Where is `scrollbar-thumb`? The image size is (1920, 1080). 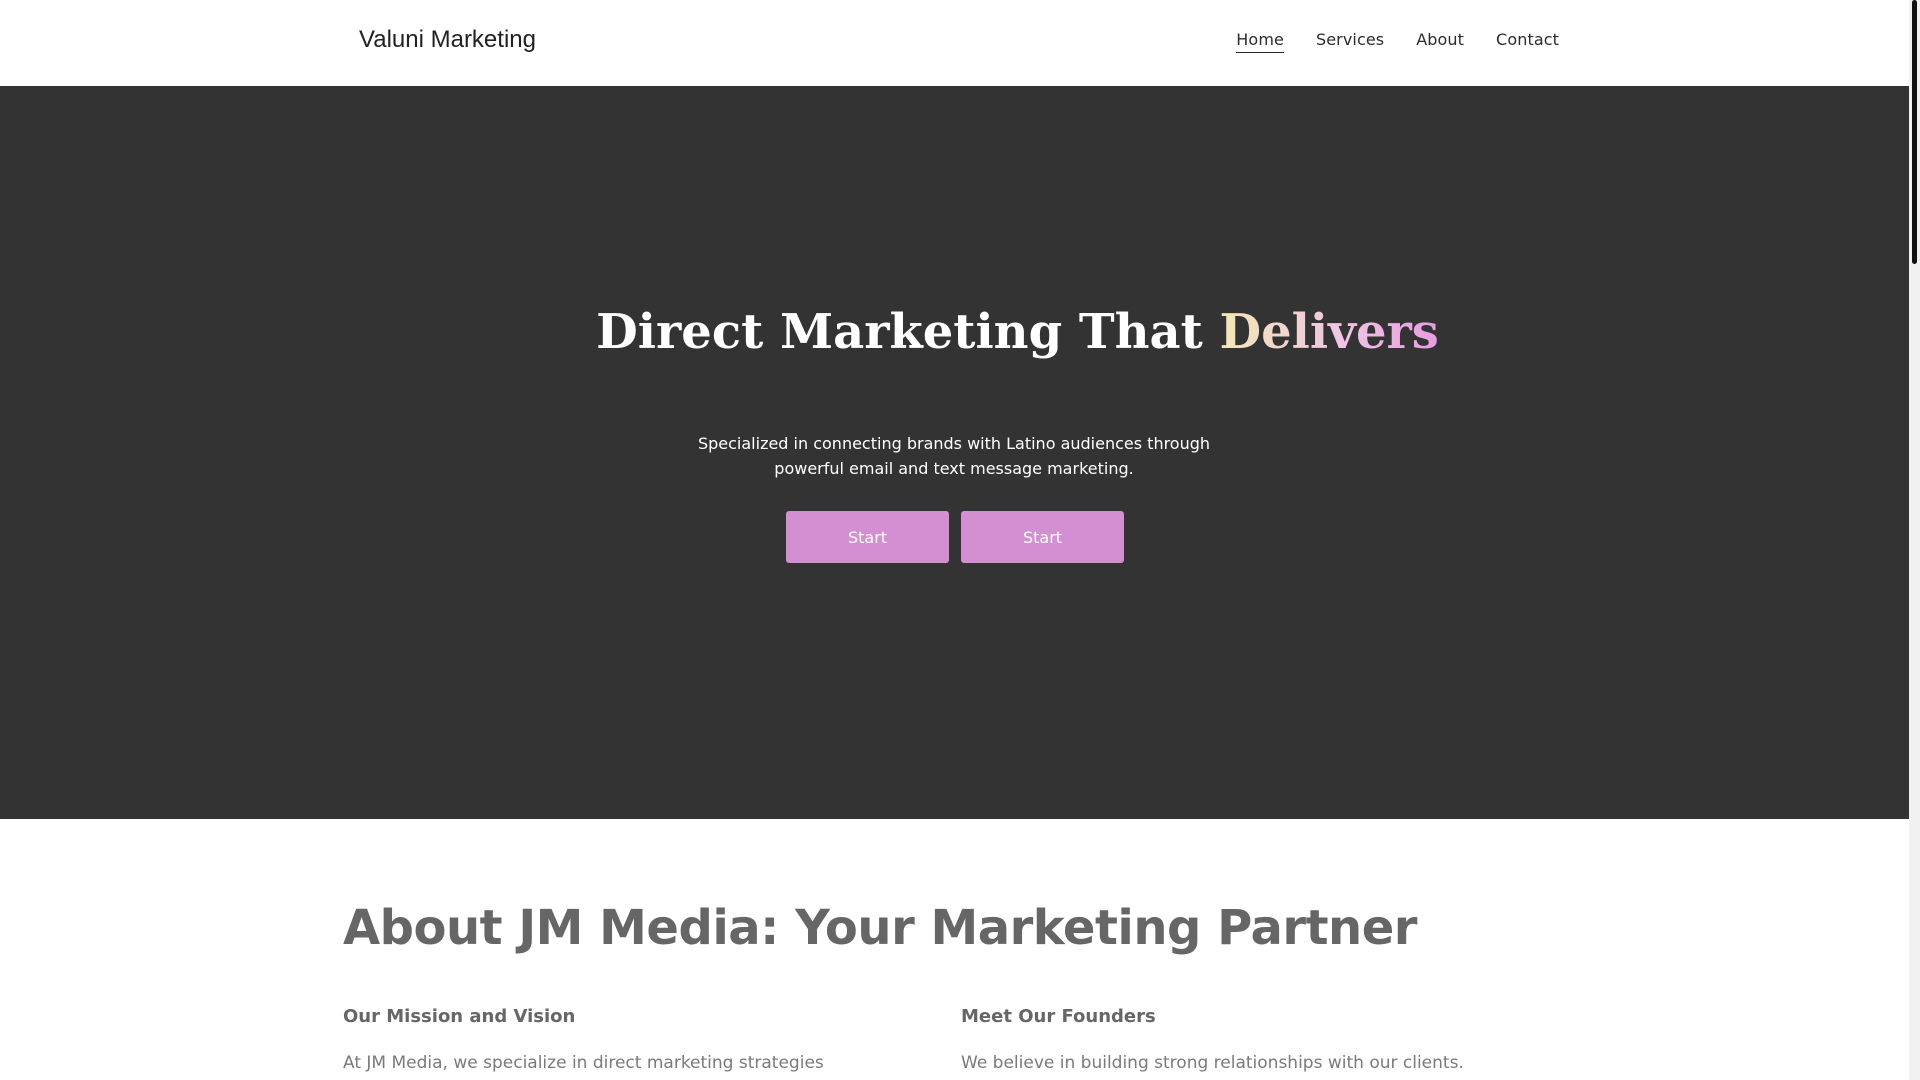 scrollbar-thumb is located at coordinates (1914, 132).